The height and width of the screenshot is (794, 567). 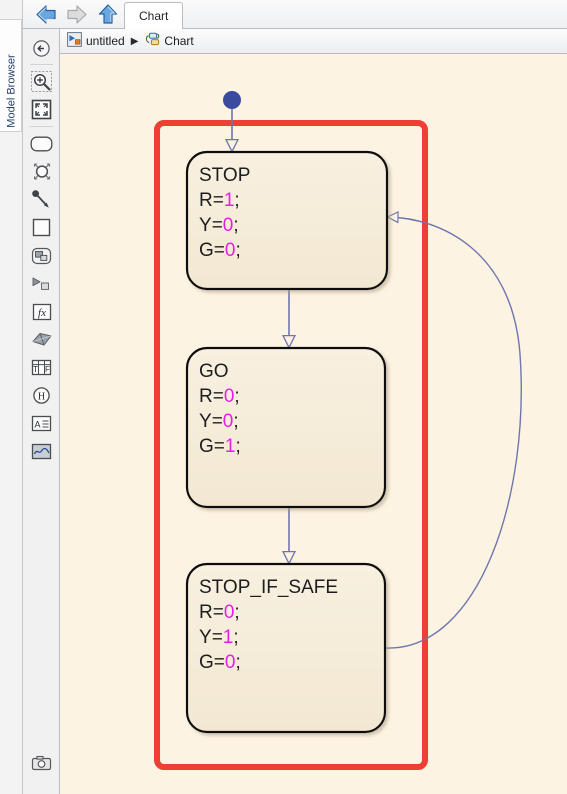 I want to click on state-stop-if-safe-action-3: G=0;, so click(x=220, y=662).